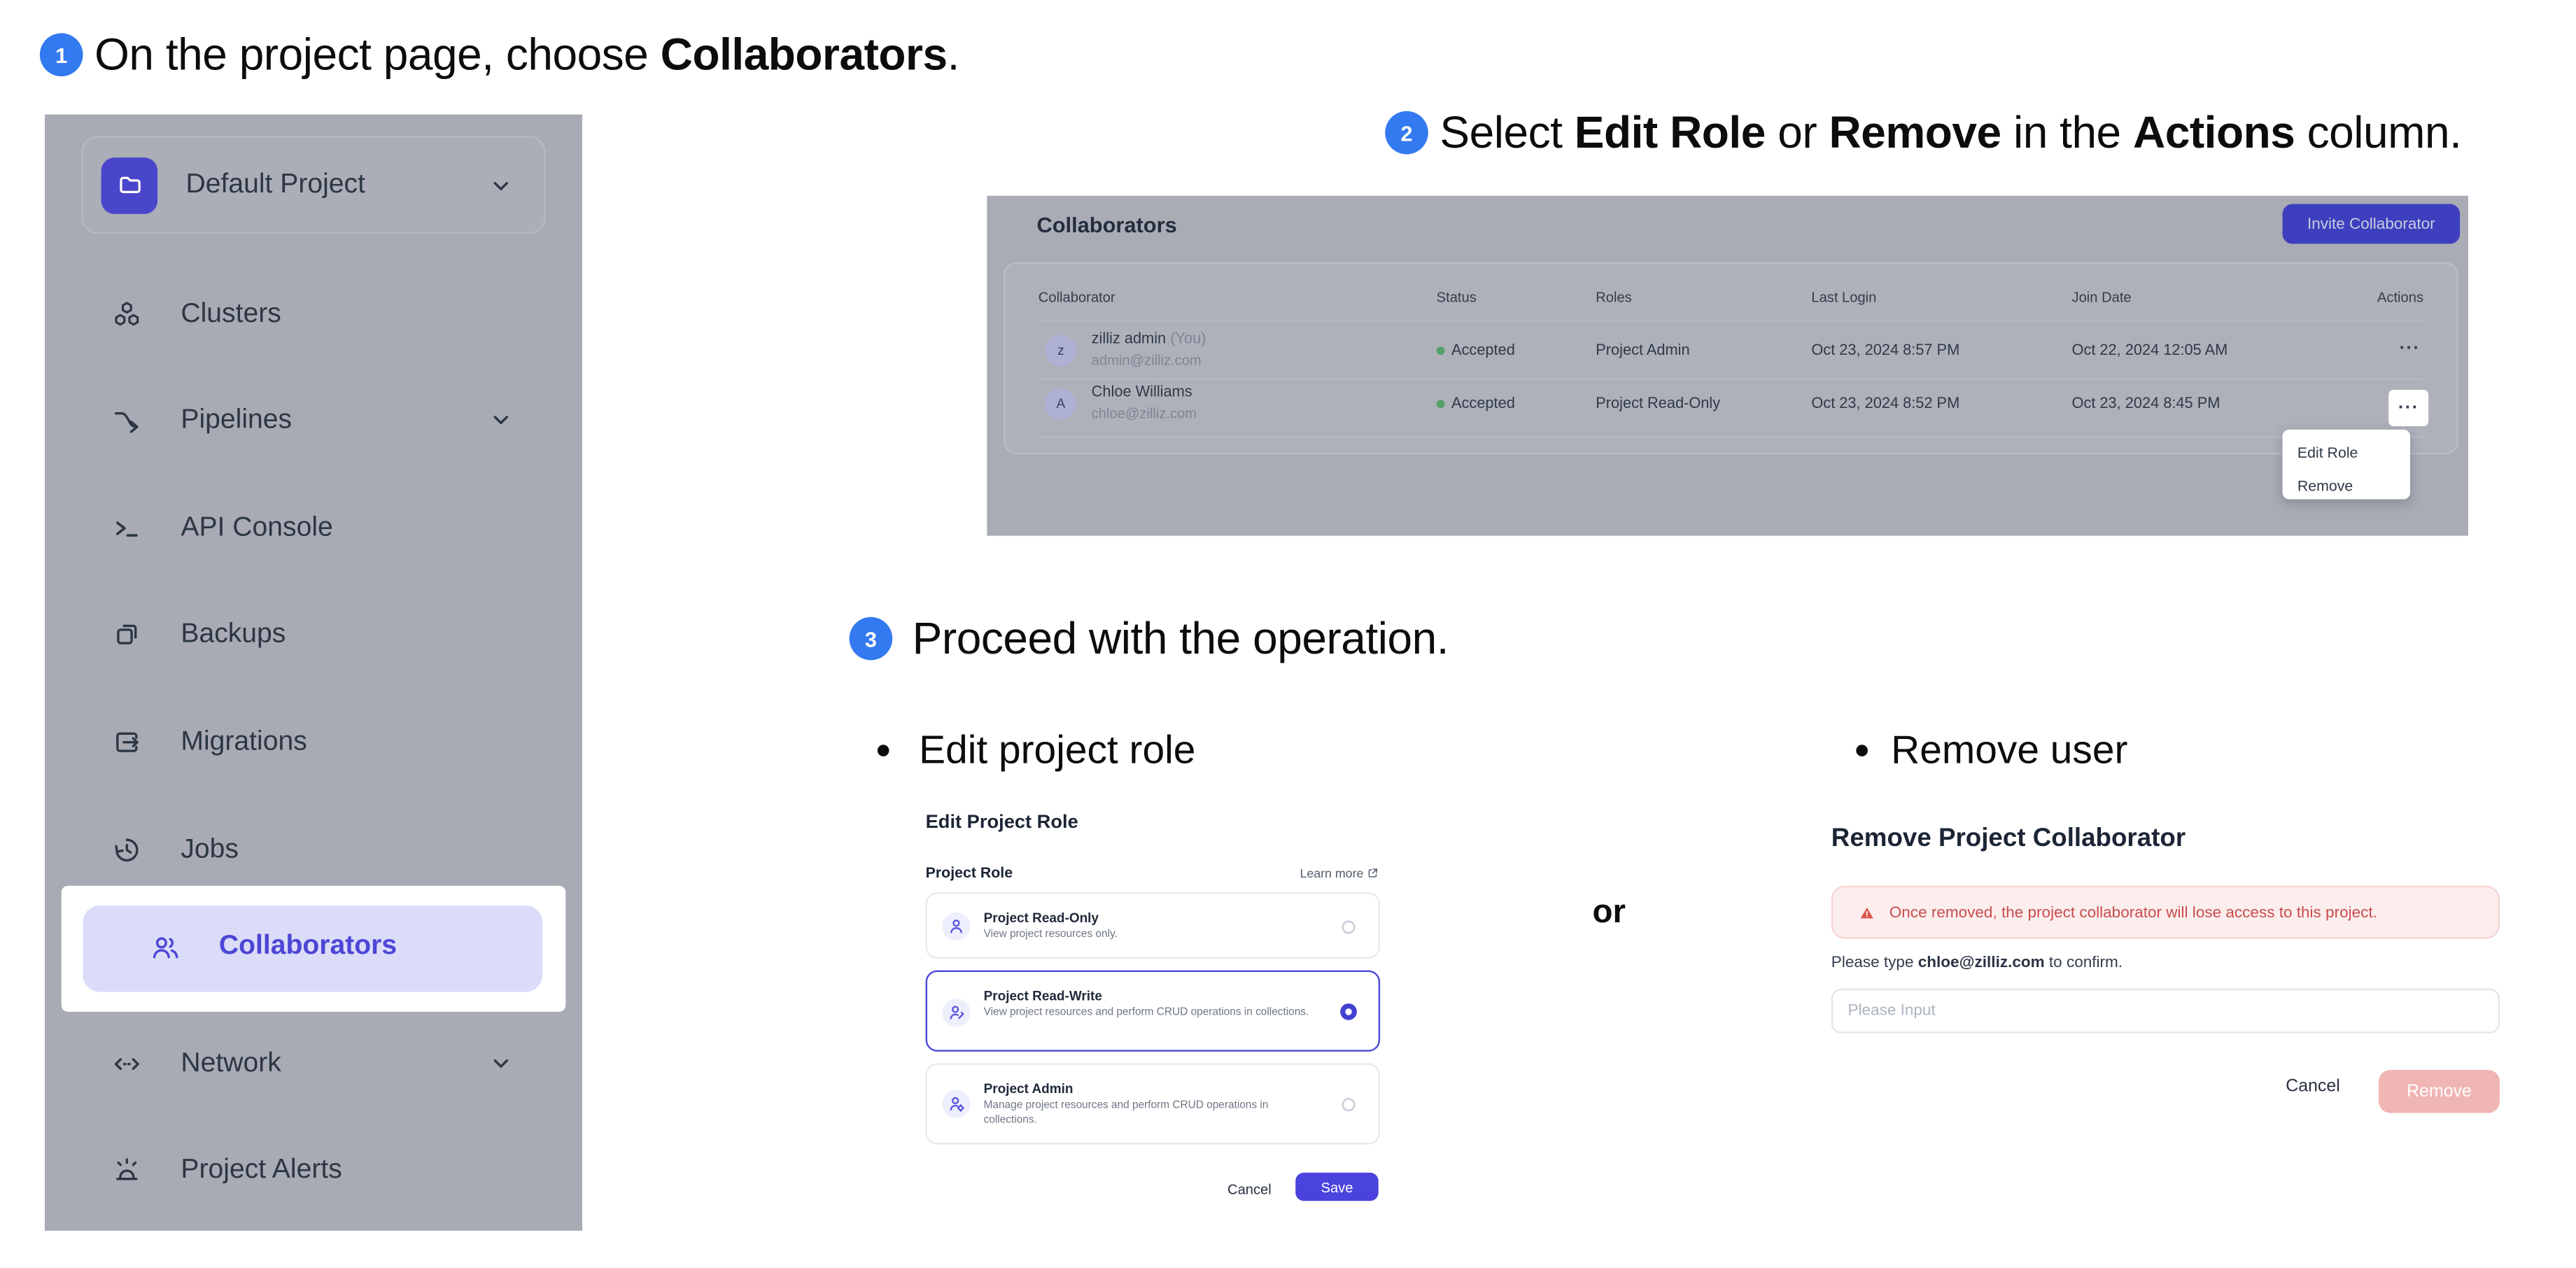 This screenshot has width=2576, height=1268. What do you see at coordinates (1483, 349) in the screenshot?
I see `status-text: Accepted` at bounding box center [1483, 349].